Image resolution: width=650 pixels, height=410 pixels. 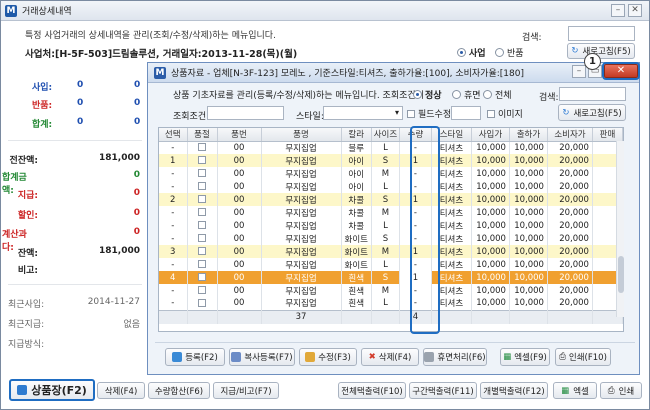 I want to click on table-row: 4 00 무지집업 흰색 S 1 티셔츠 10,000 10,000 20,000, so click(x=391, y=277).